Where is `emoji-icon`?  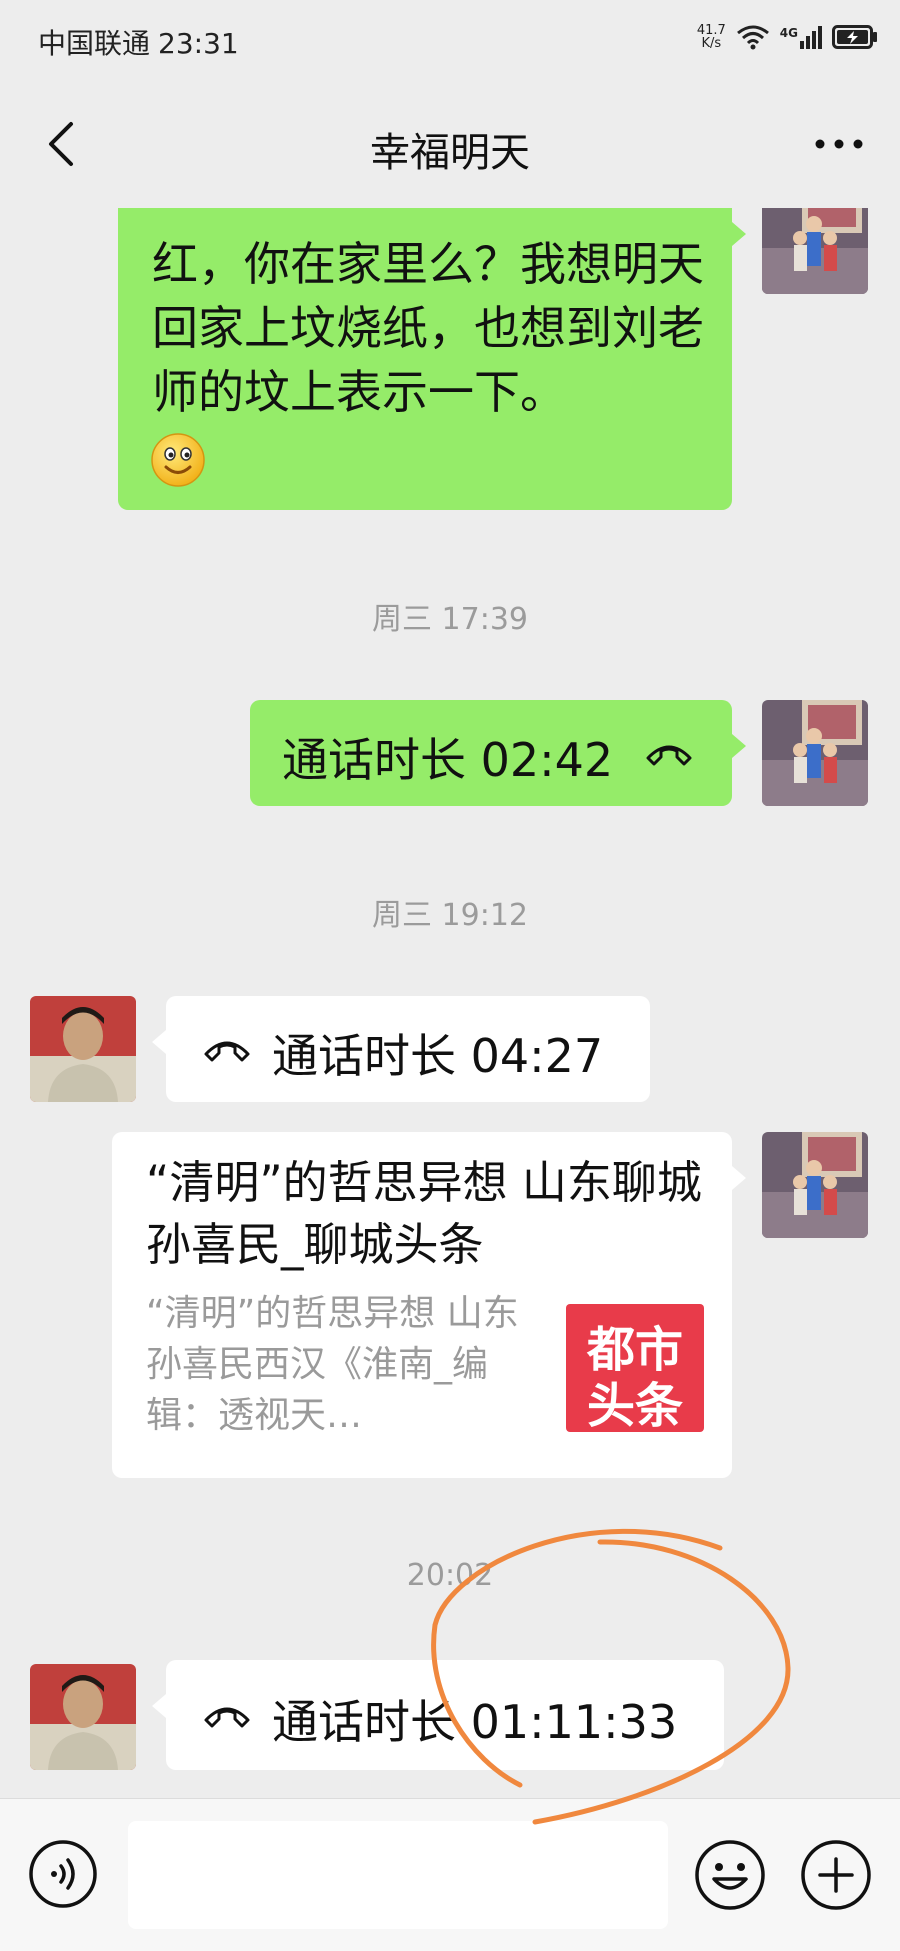
emoji-icon is located at coordinates (730, 1875).